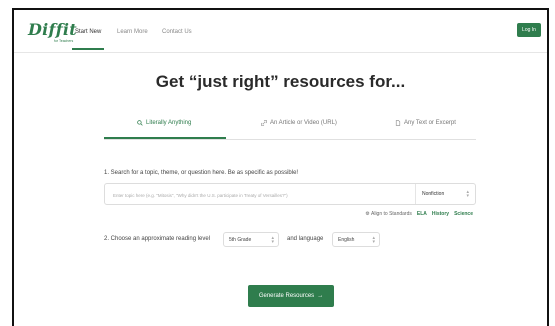 The image size is (555, 326). What do you see at coordinates (303, 123) in the screenshot?
I see `tab-label: An Article or Video (URL)` at bounding box center [303, 123].